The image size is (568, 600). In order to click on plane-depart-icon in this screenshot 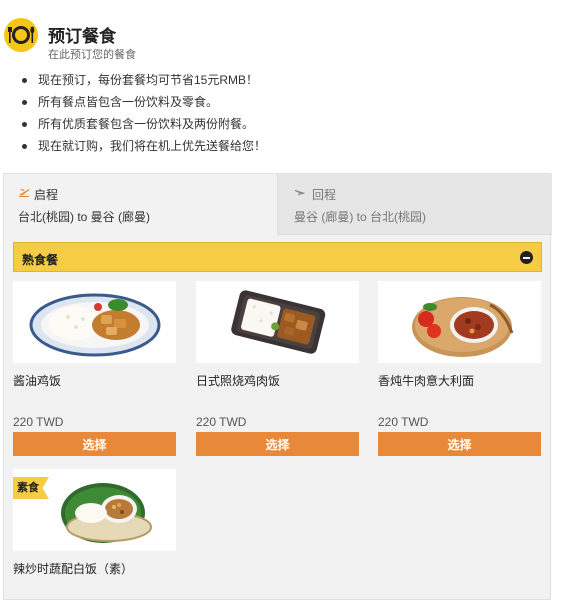, I will do `click(24, 193)`.